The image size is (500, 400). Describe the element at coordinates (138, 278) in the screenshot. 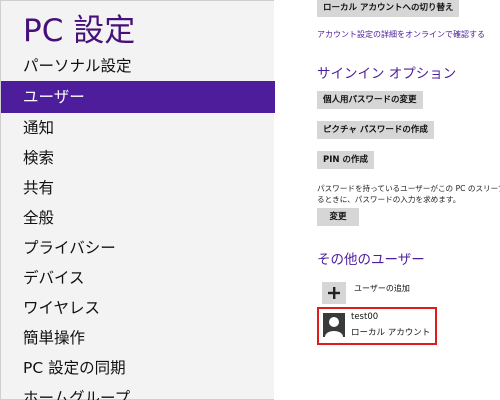

I see `nav-item-devices: デバイス` at that location.